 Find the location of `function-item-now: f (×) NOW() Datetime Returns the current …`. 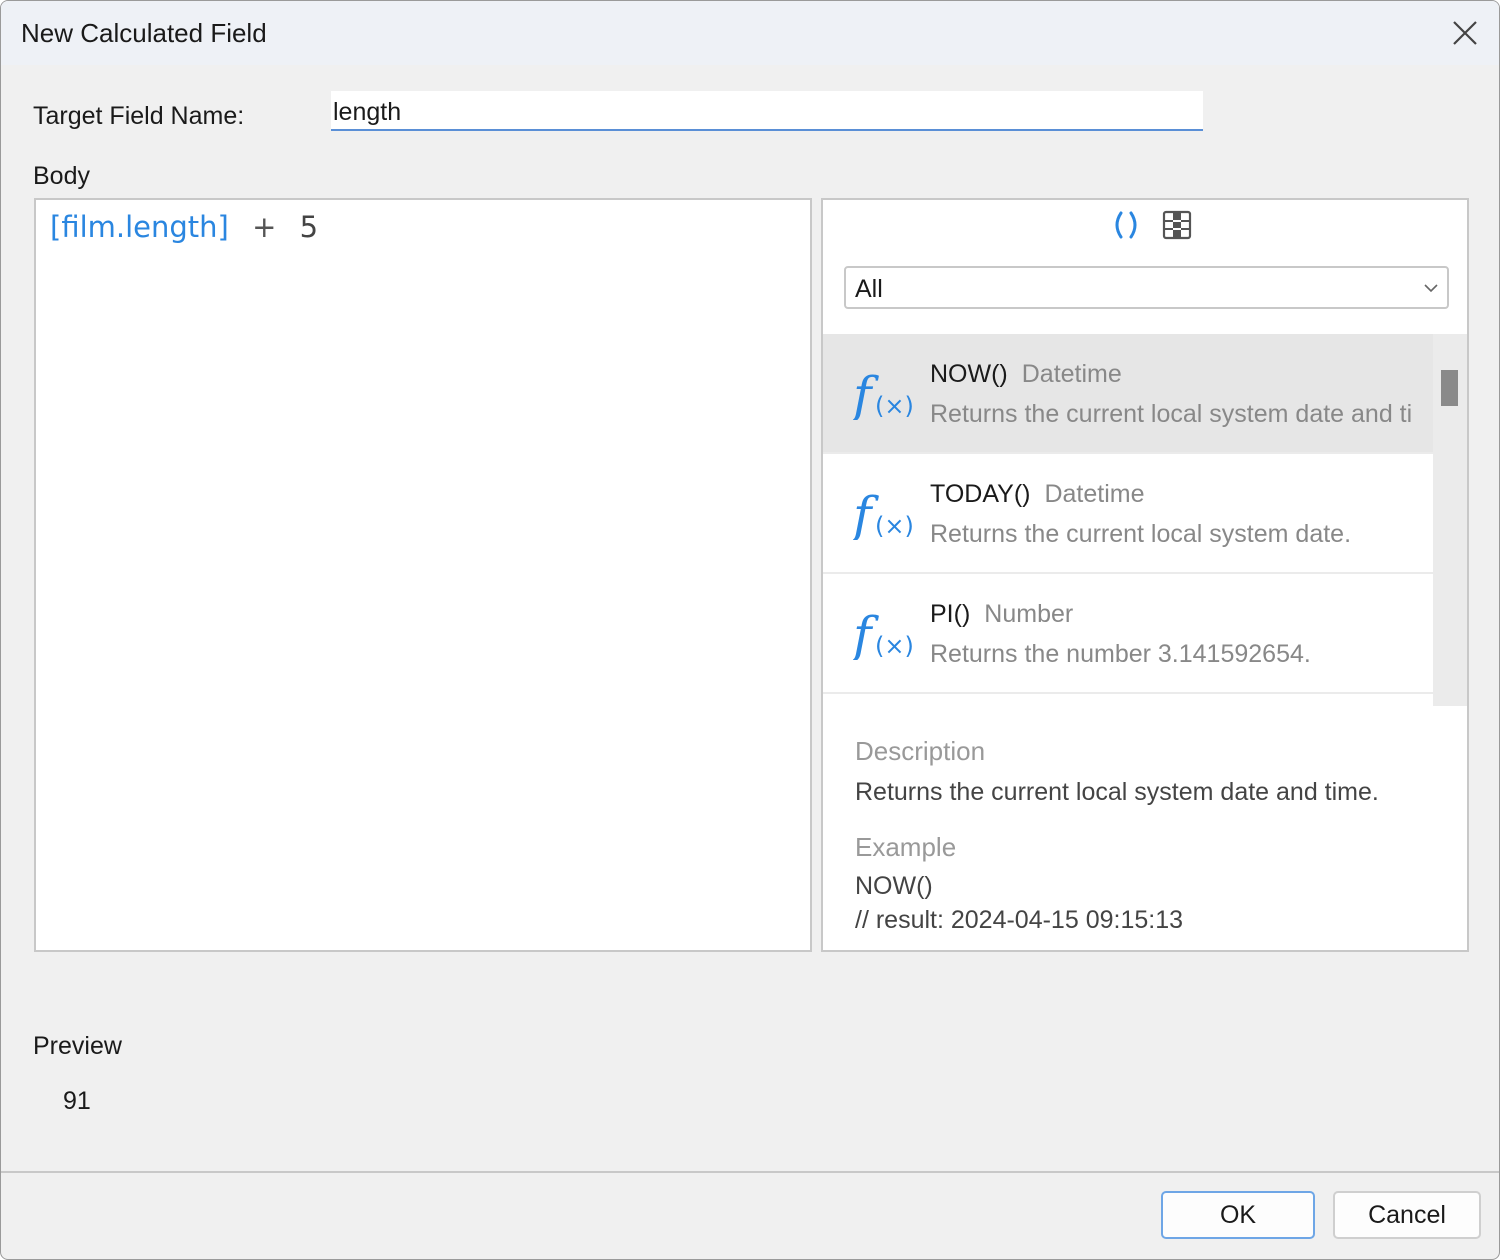

function-item-now: f (×) NOW() Datetime Returns the current … is located at coordinates (1128, 393).